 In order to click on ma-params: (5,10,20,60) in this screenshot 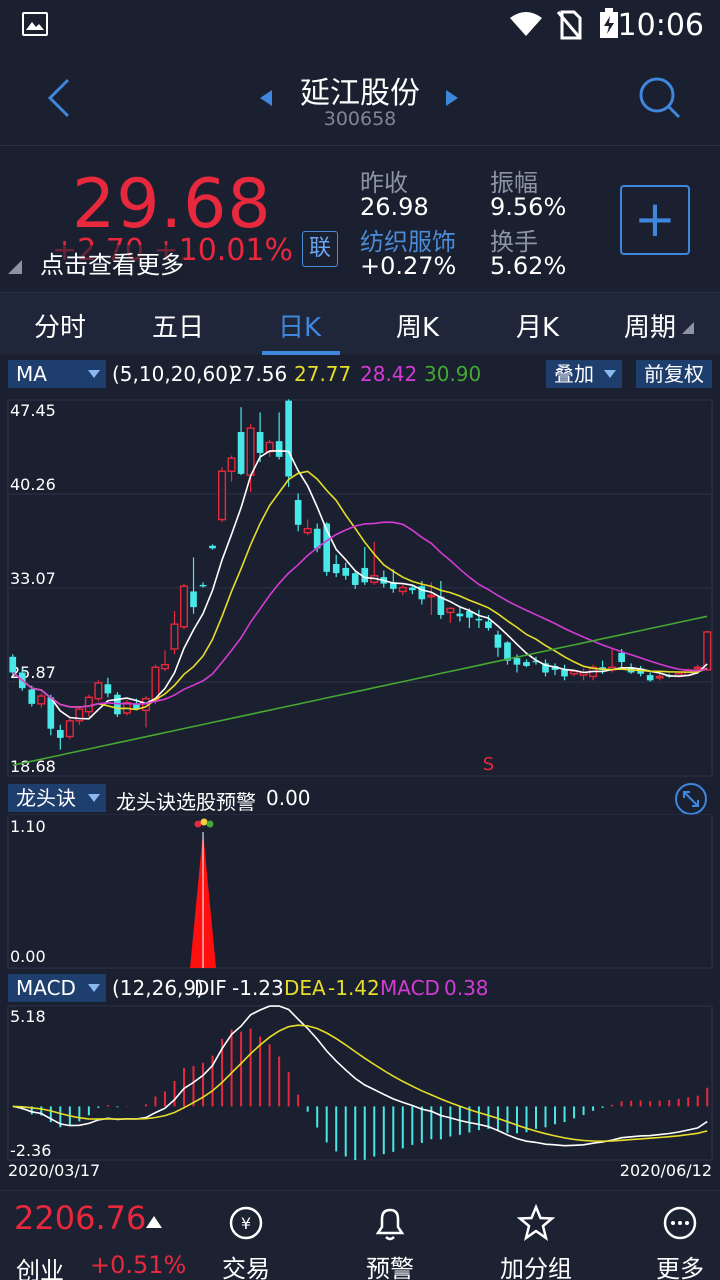, I will do `click(174, 374)`.